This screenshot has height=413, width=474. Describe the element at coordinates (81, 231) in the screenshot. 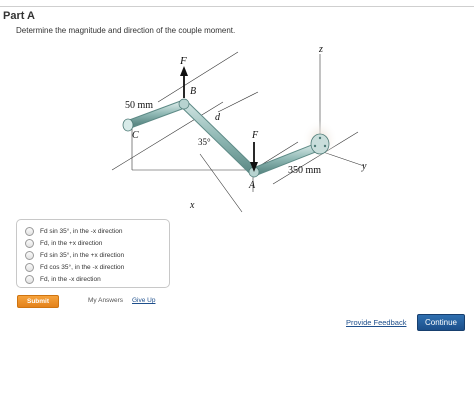

I see `option-label: Fd sin 35°, in the -x direction` at that location.